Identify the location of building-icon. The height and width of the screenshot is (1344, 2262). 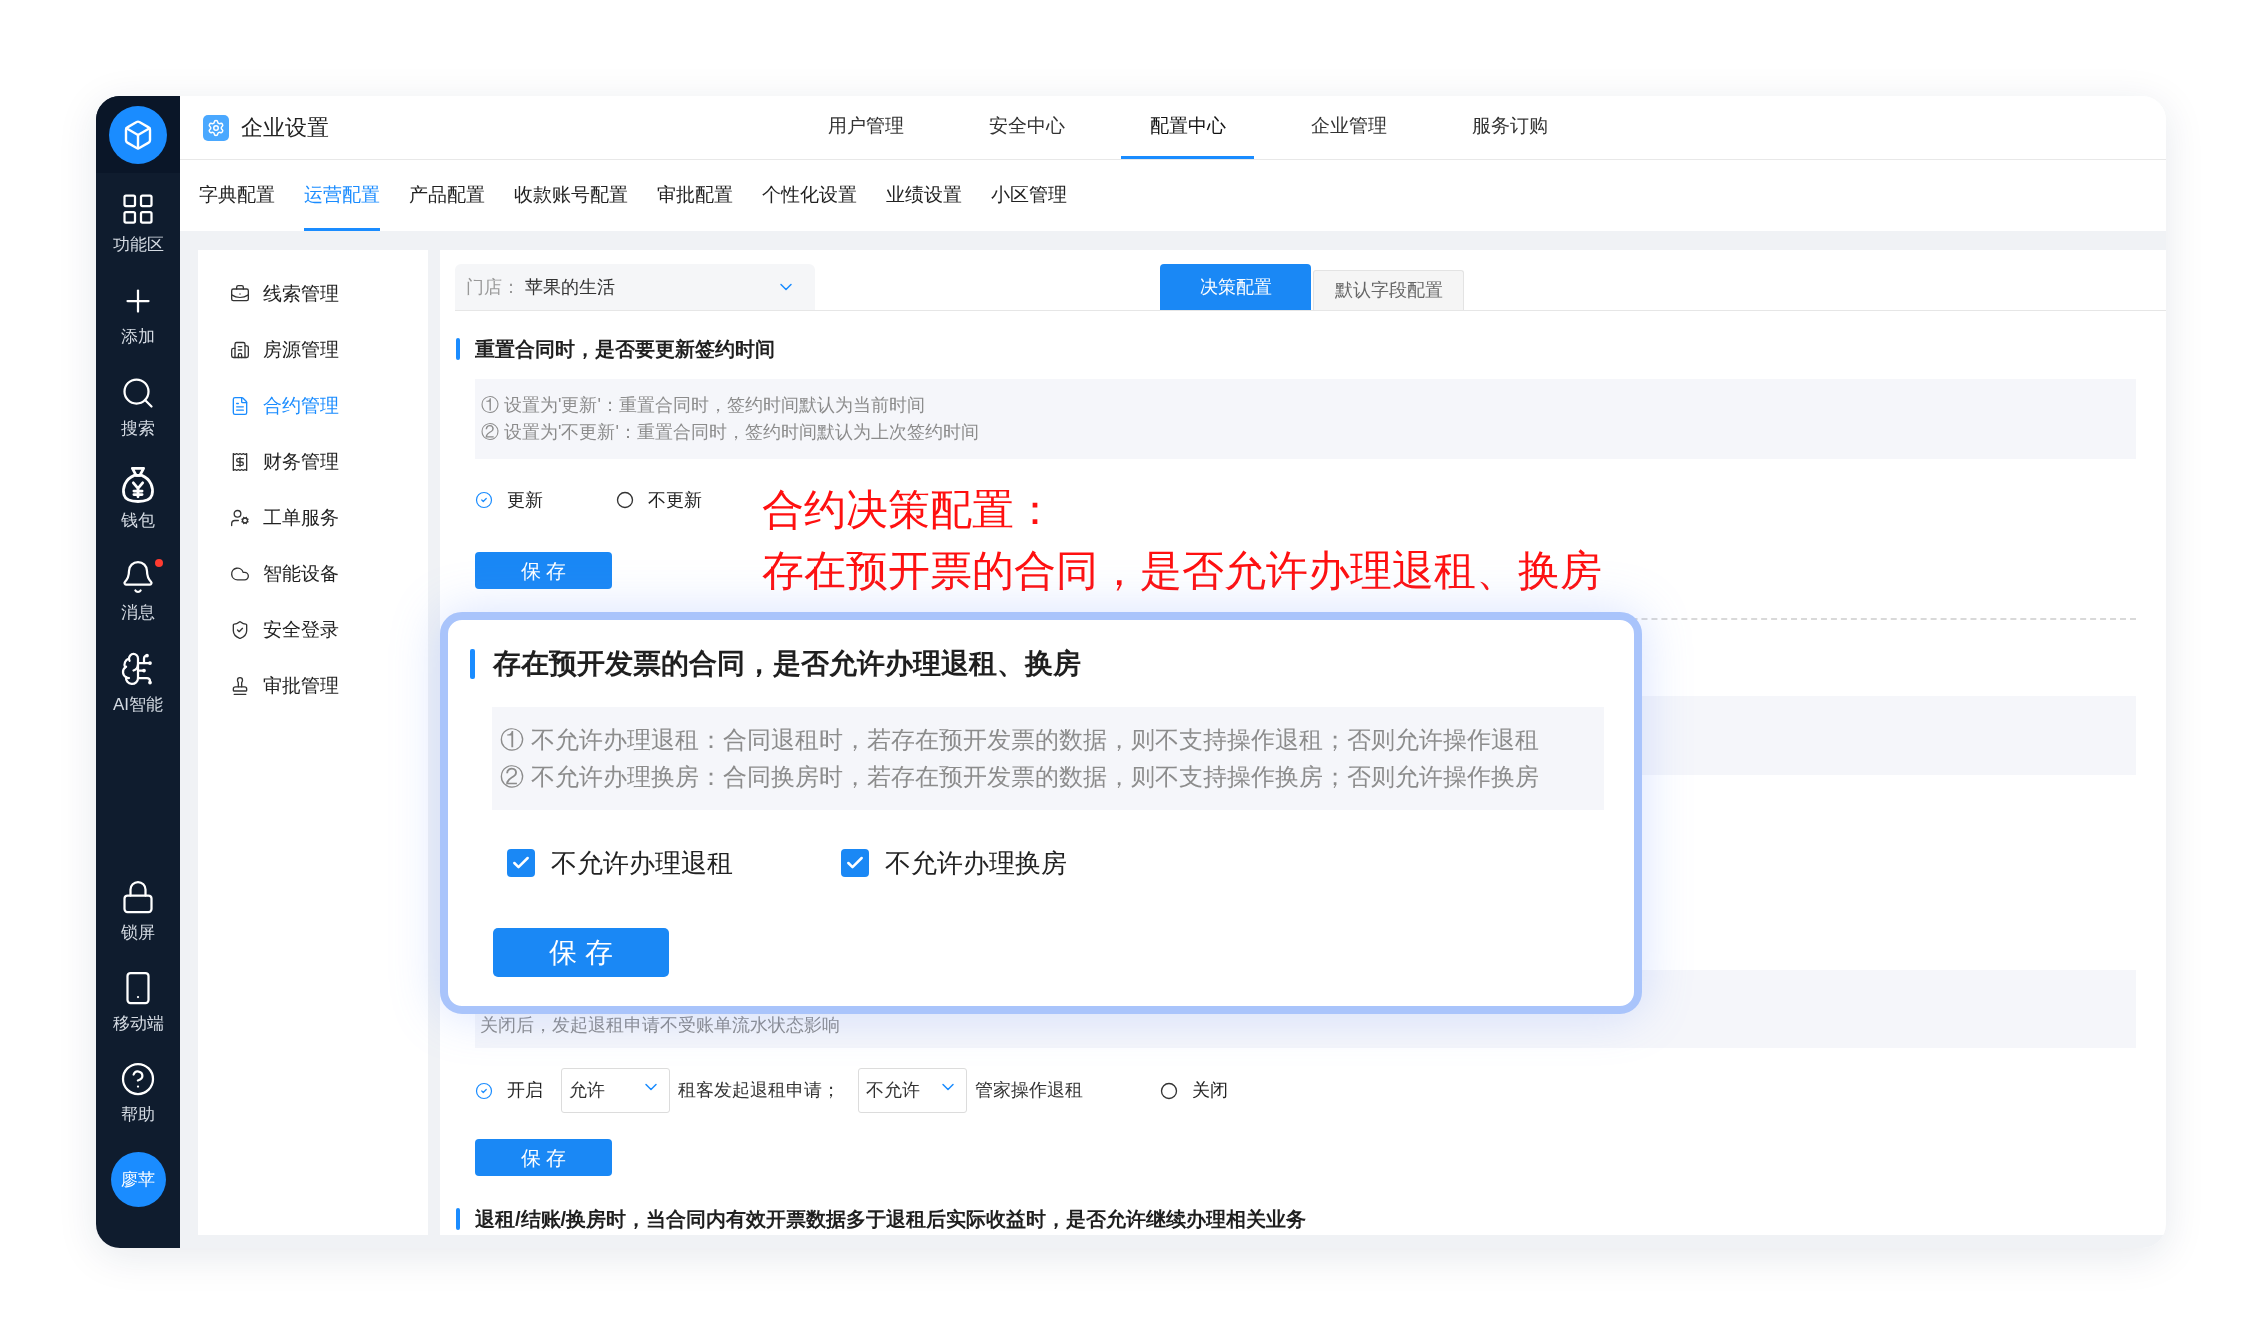
(240, 350).